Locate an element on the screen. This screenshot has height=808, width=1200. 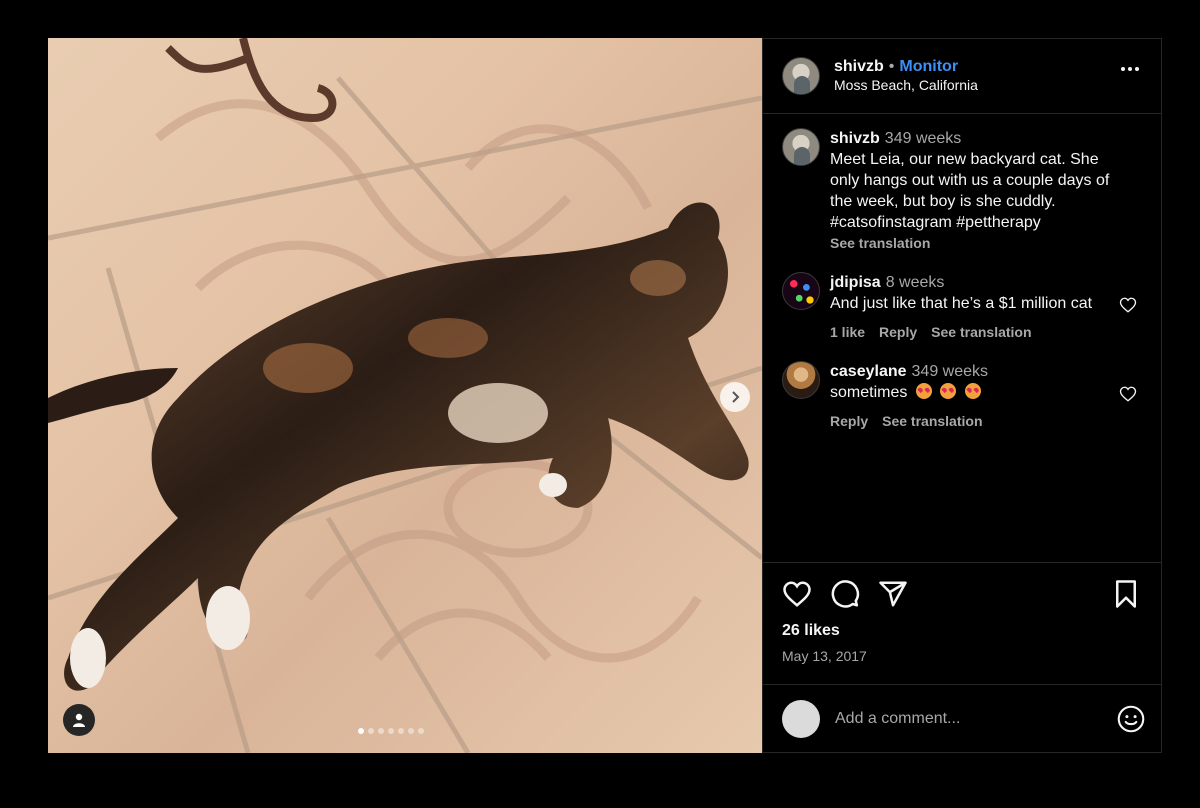
comment-text-row: sometimes is located at coordinates (980, 392).